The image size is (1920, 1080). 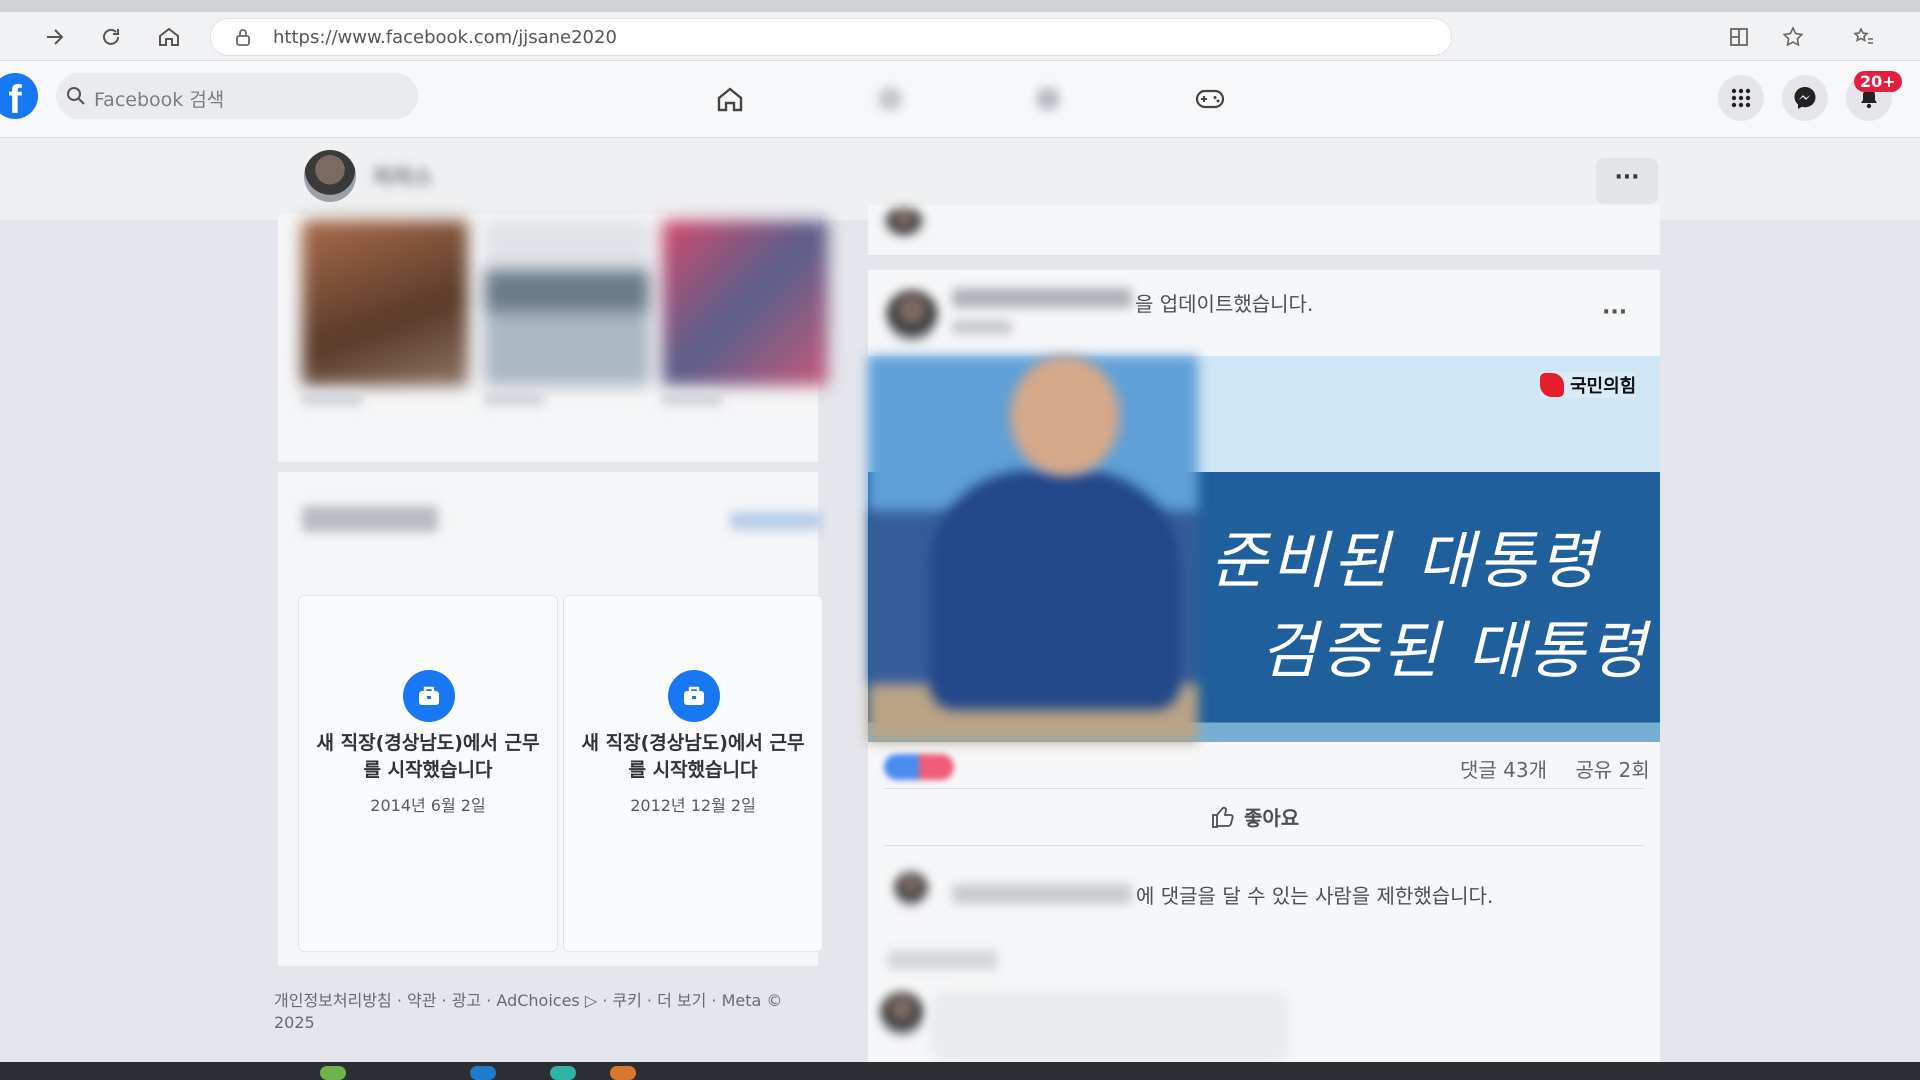 I want to click on post-author-name, so click(x=1042, y=298).